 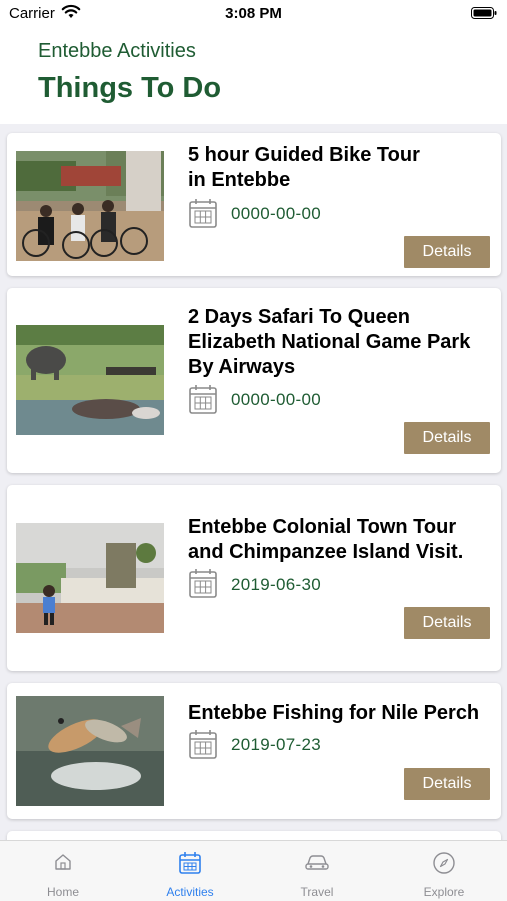 What do you see at coordinates (276, 744) in the screenshot?
I see `activity-date: 2019-07-23` at bounding box center [276, 744].